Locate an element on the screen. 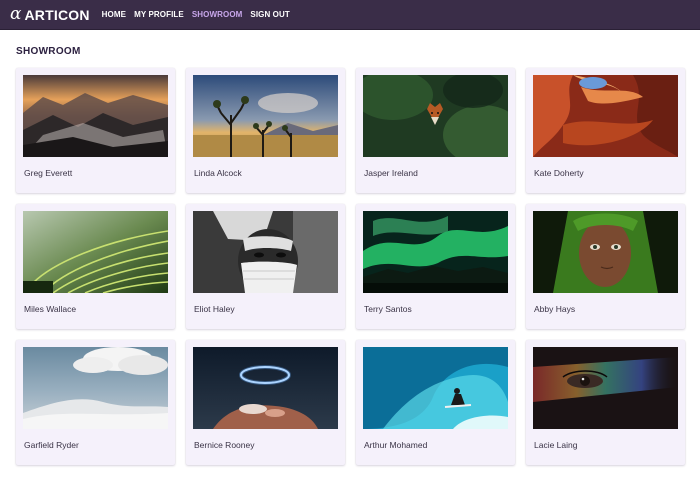  artist-name: Jasper Ireland is located at coordinates (391, 173).